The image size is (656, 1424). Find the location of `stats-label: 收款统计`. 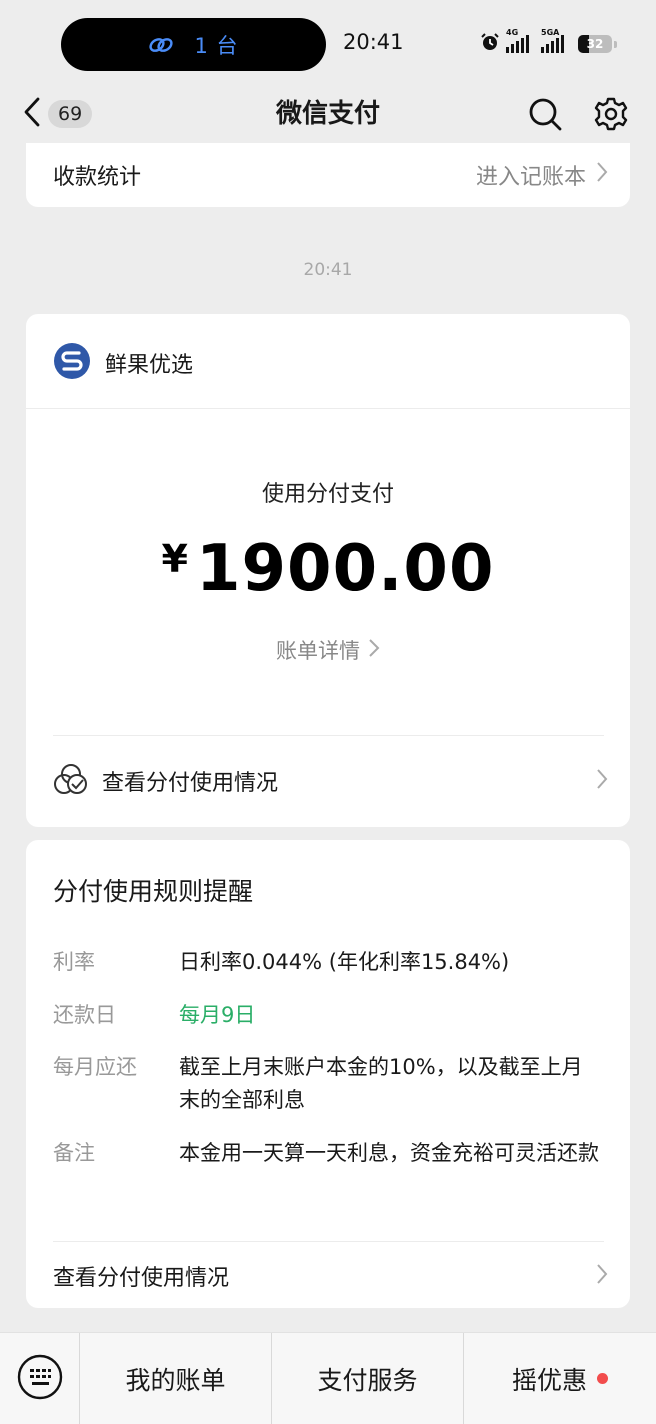

stats-label: 收款统计 is located at coordinates (97, 177).